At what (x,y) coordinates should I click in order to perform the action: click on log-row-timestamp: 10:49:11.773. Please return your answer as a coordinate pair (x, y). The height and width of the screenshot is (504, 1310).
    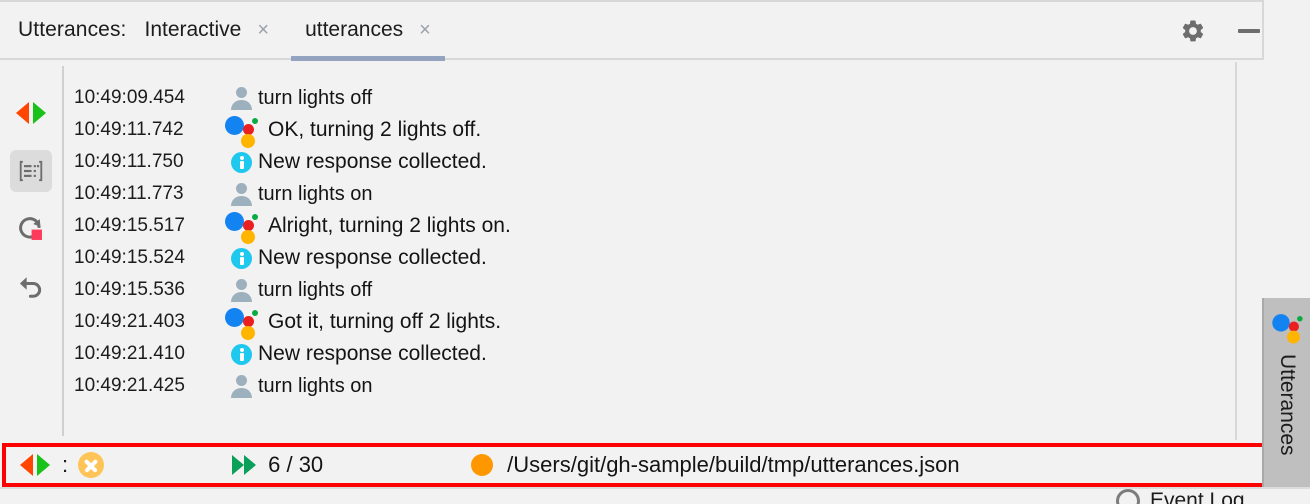
    Looking at the image, I should click on (129, 193).